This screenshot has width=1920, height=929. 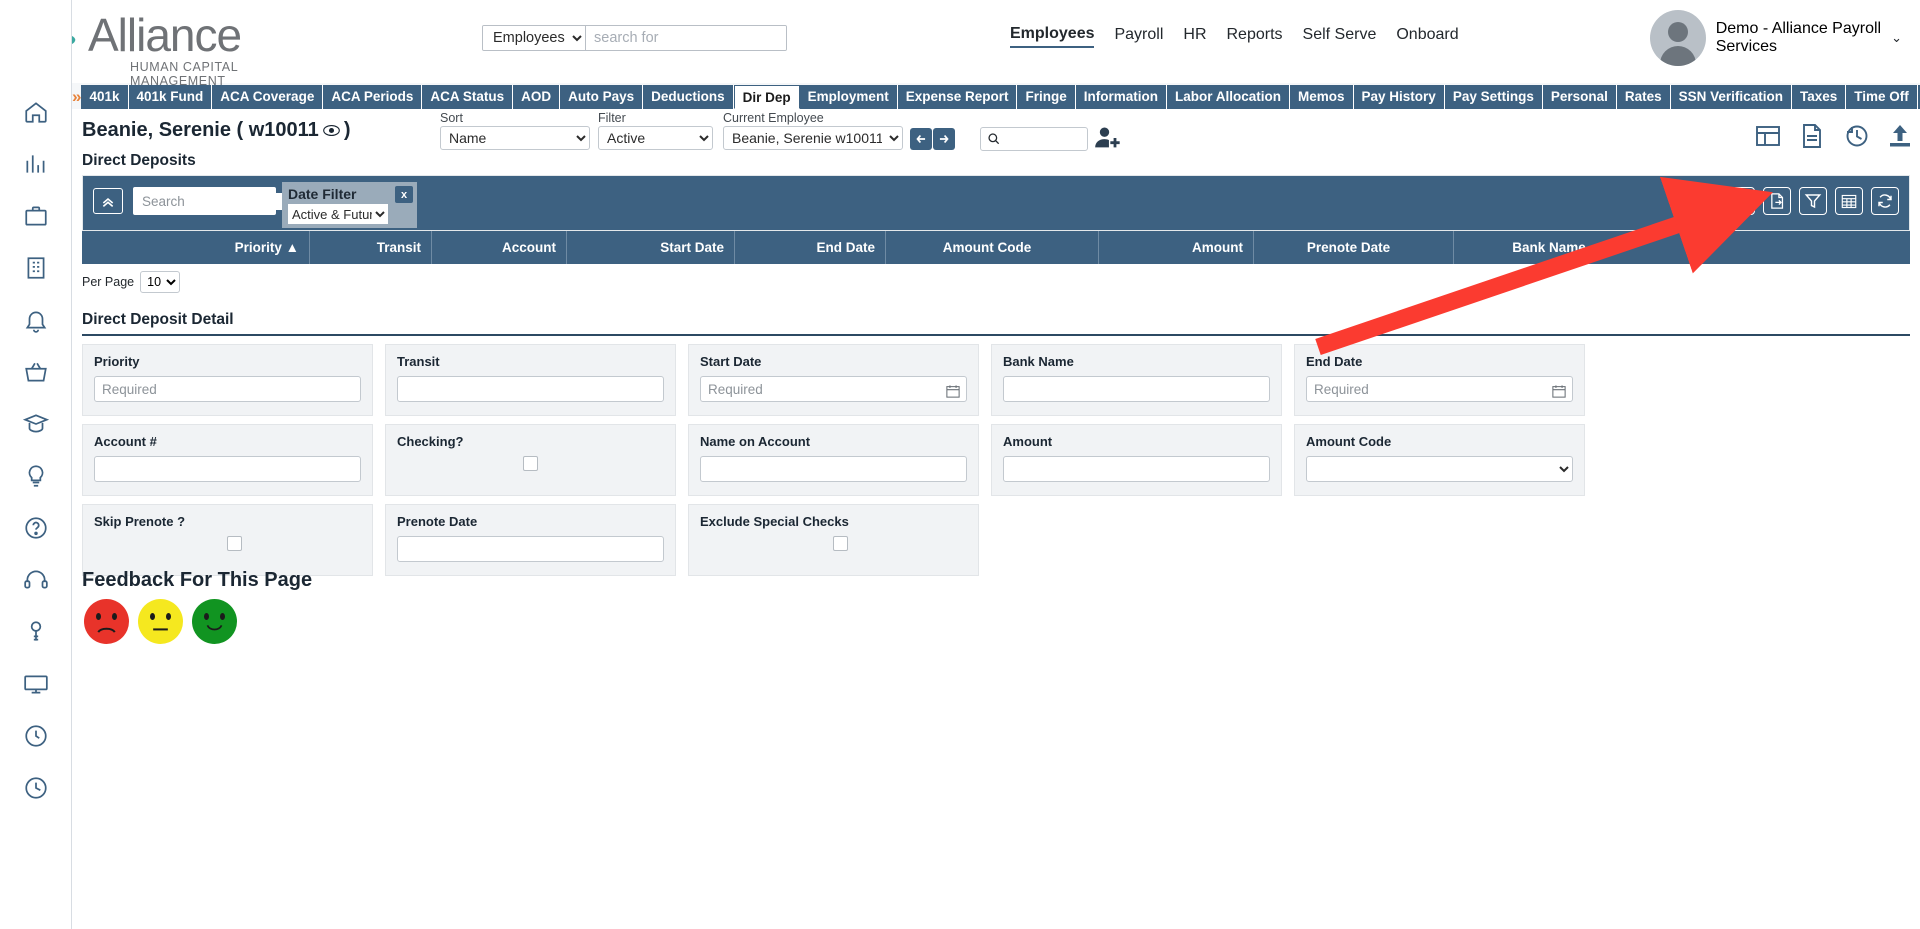 What do you see at coordinates (227, 201) in the screenshot?
I see `grid-search` at bounding box center [227, 201].